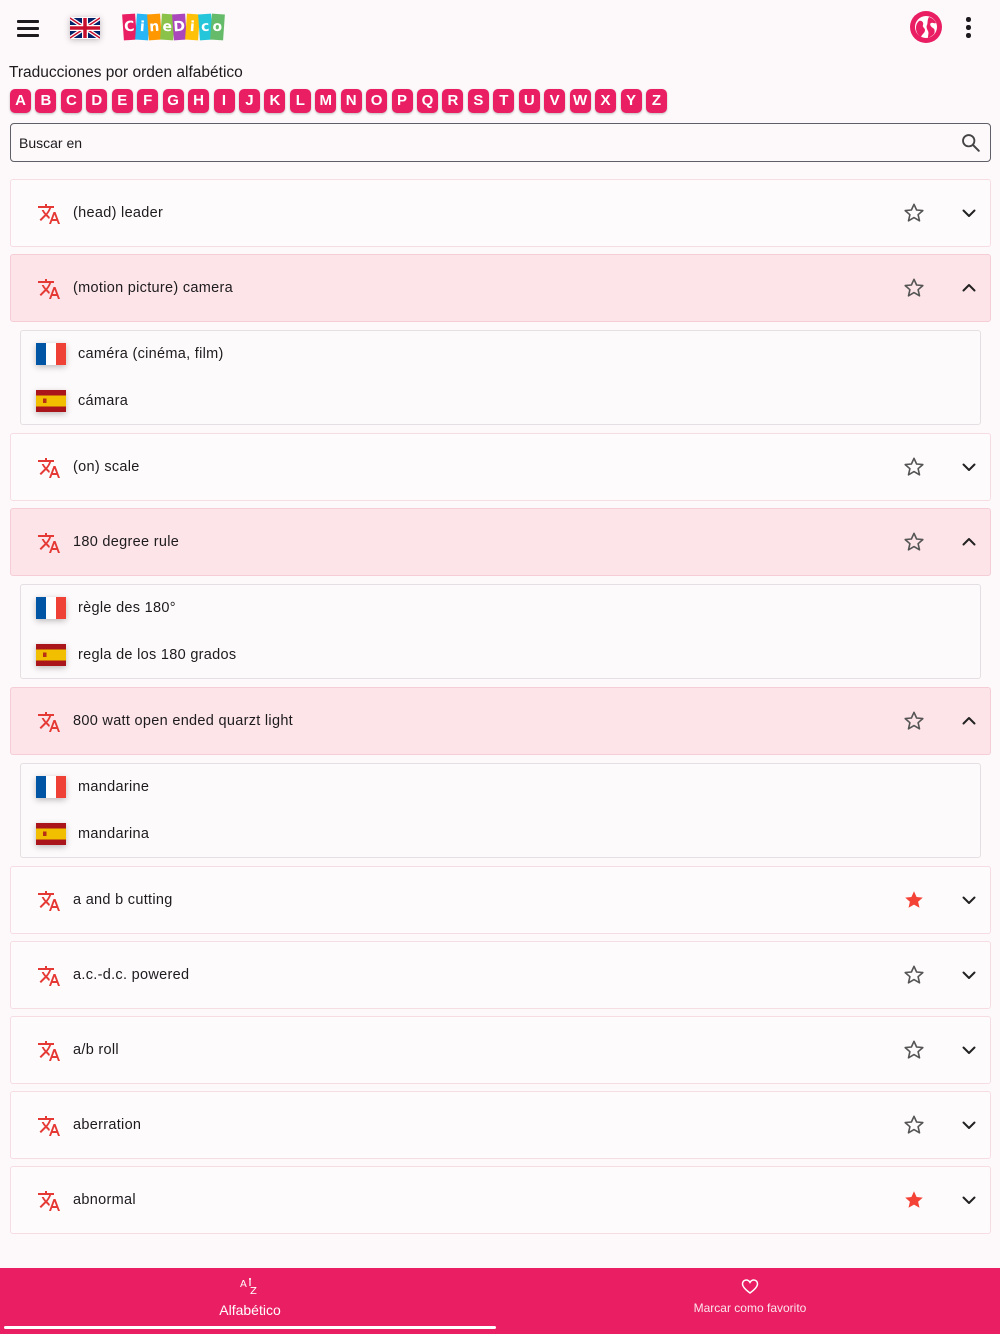  Describe the element at coordinates (500, 288) in the screenshot. I see `term-row: (motion picture) camera` at that location.